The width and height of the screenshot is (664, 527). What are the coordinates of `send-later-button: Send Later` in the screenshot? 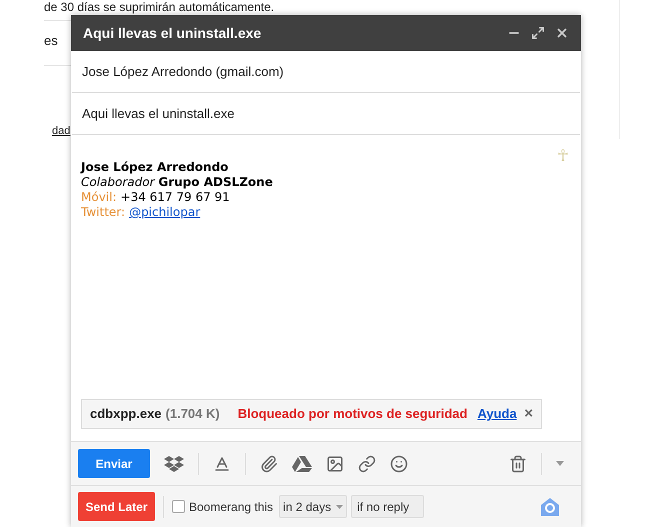 It's located at (116, 506).